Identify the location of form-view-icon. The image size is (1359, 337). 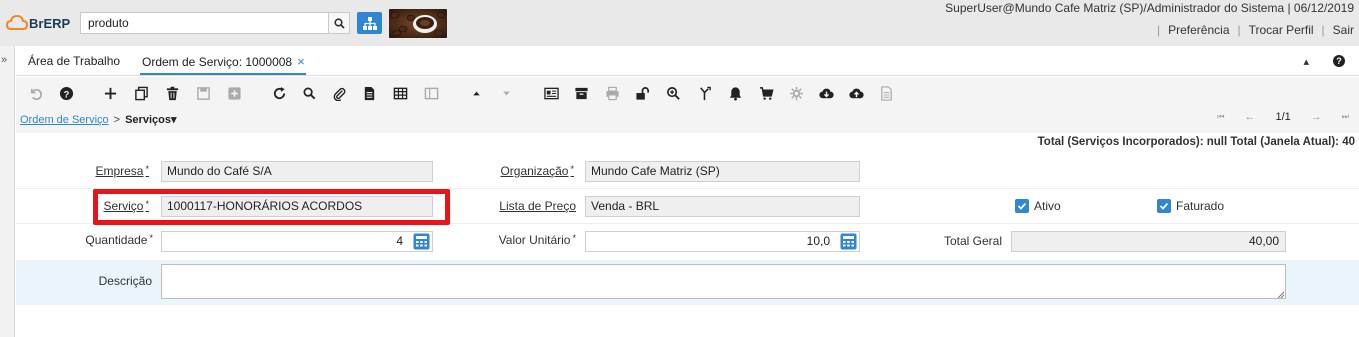
(551, 93).